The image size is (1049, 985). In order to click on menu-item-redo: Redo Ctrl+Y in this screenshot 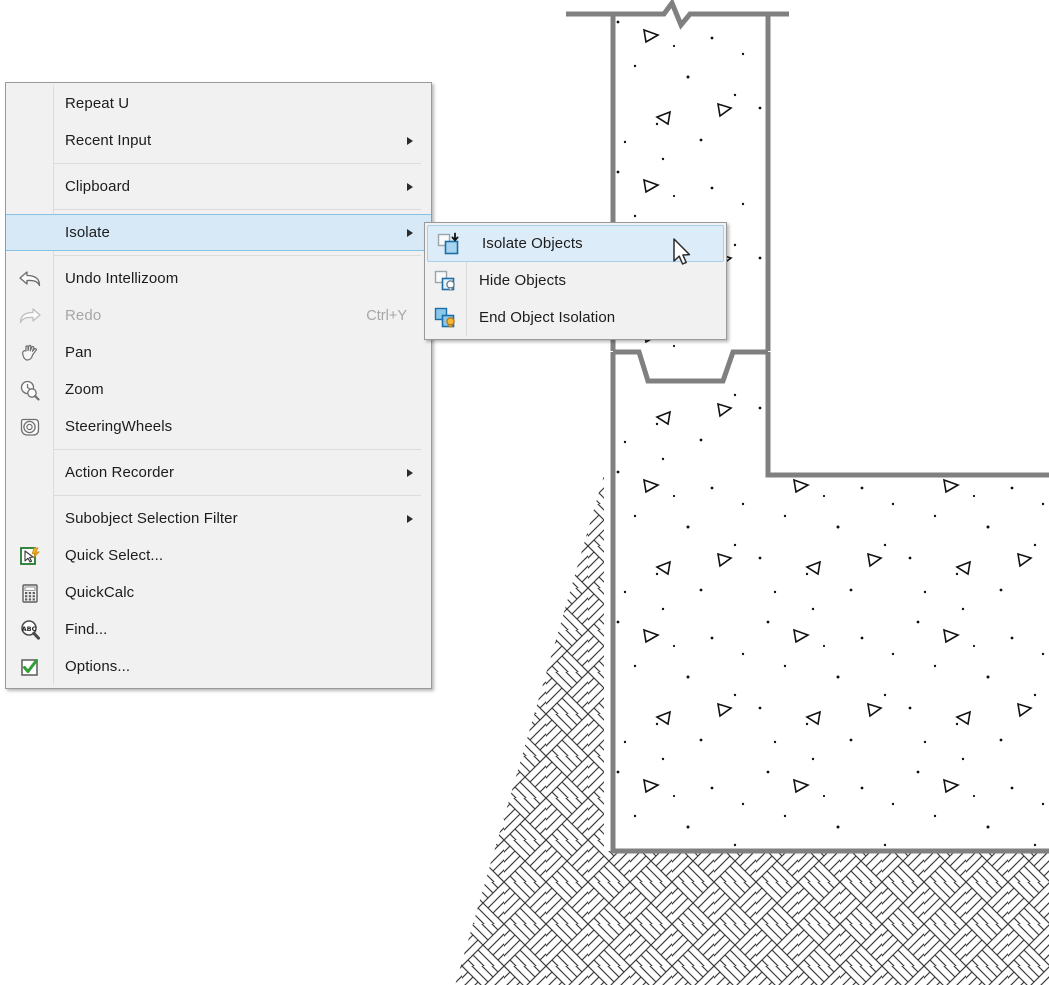, I will do `click(218, 315)`.